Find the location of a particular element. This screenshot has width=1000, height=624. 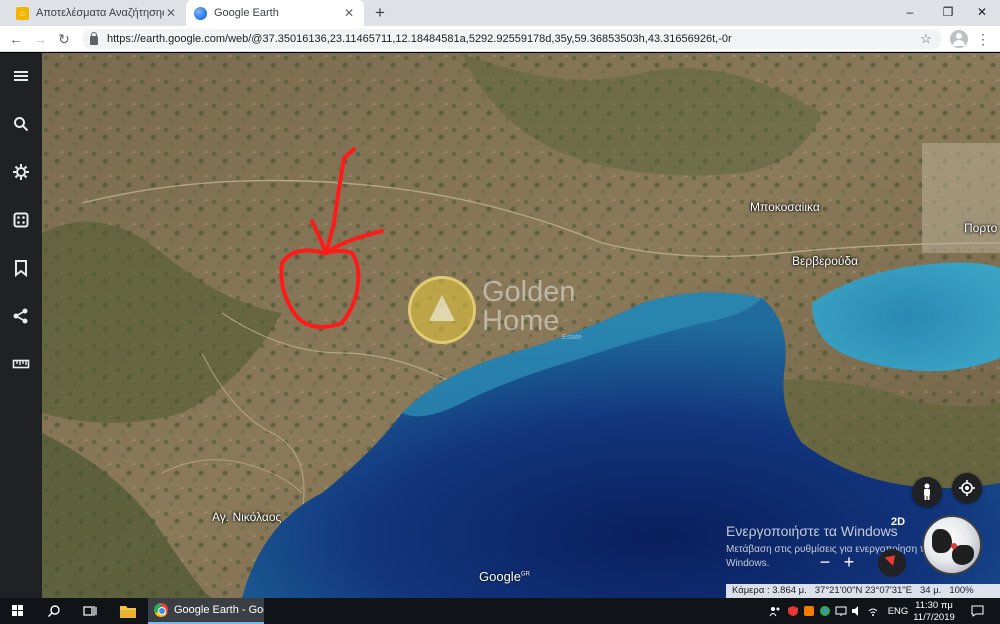

share-button is located at coordinates (21, 316).